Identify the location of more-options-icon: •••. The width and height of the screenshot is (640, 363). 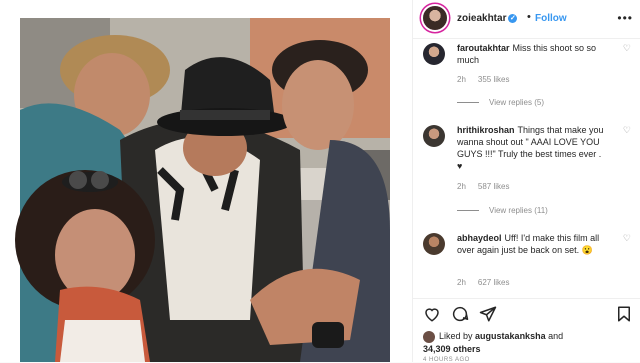
(625, 18).